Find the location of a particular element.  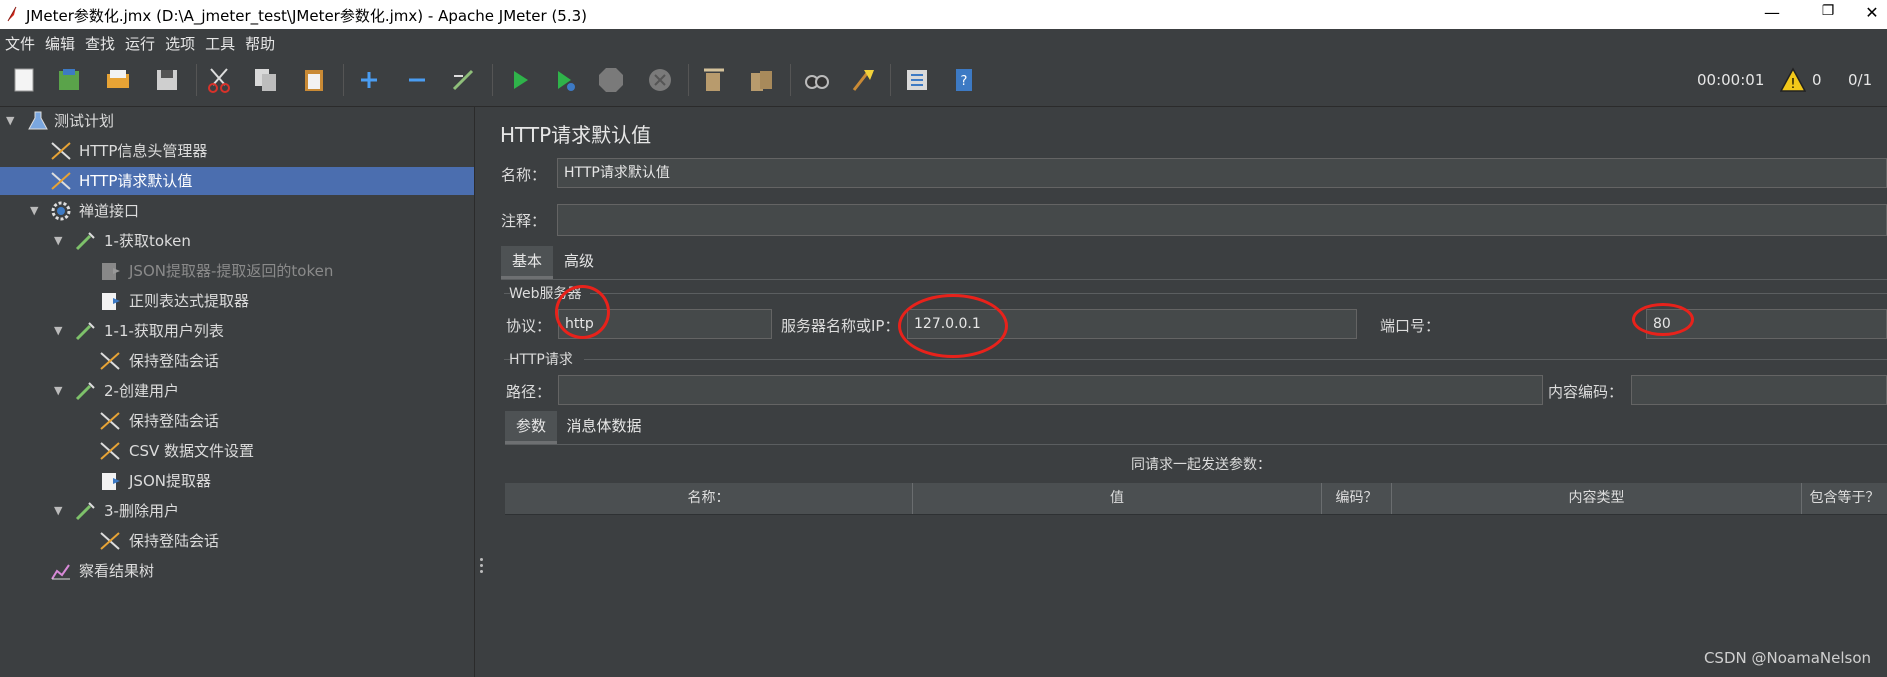

tree-node-regex-extractor: 正则表达式提取器 is located at coordinates (237, 301).